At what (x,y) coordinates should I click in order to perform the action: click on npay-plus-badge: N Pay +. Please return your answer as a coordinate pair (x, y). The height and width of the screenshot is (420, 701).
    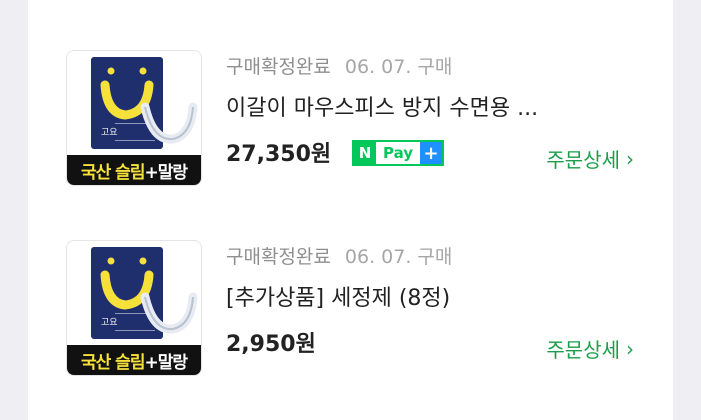
    Looking at the image, I should click on (398, 153).